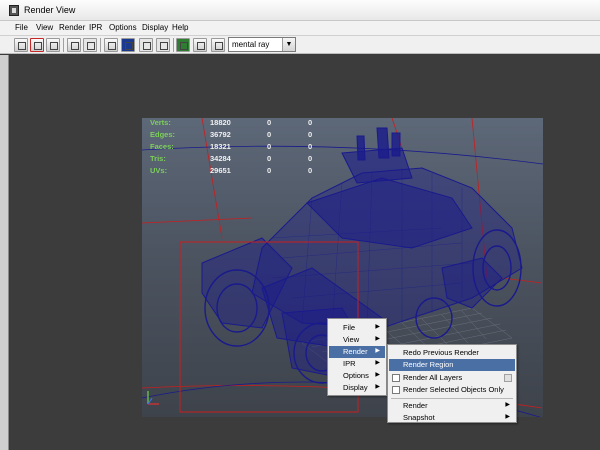 The width and height of the screenshot is (600, 450). What do you see at coordinates (162, 146) in the screenshot?
I see `hud-label: Faces:` at bounding box center [162, 146].